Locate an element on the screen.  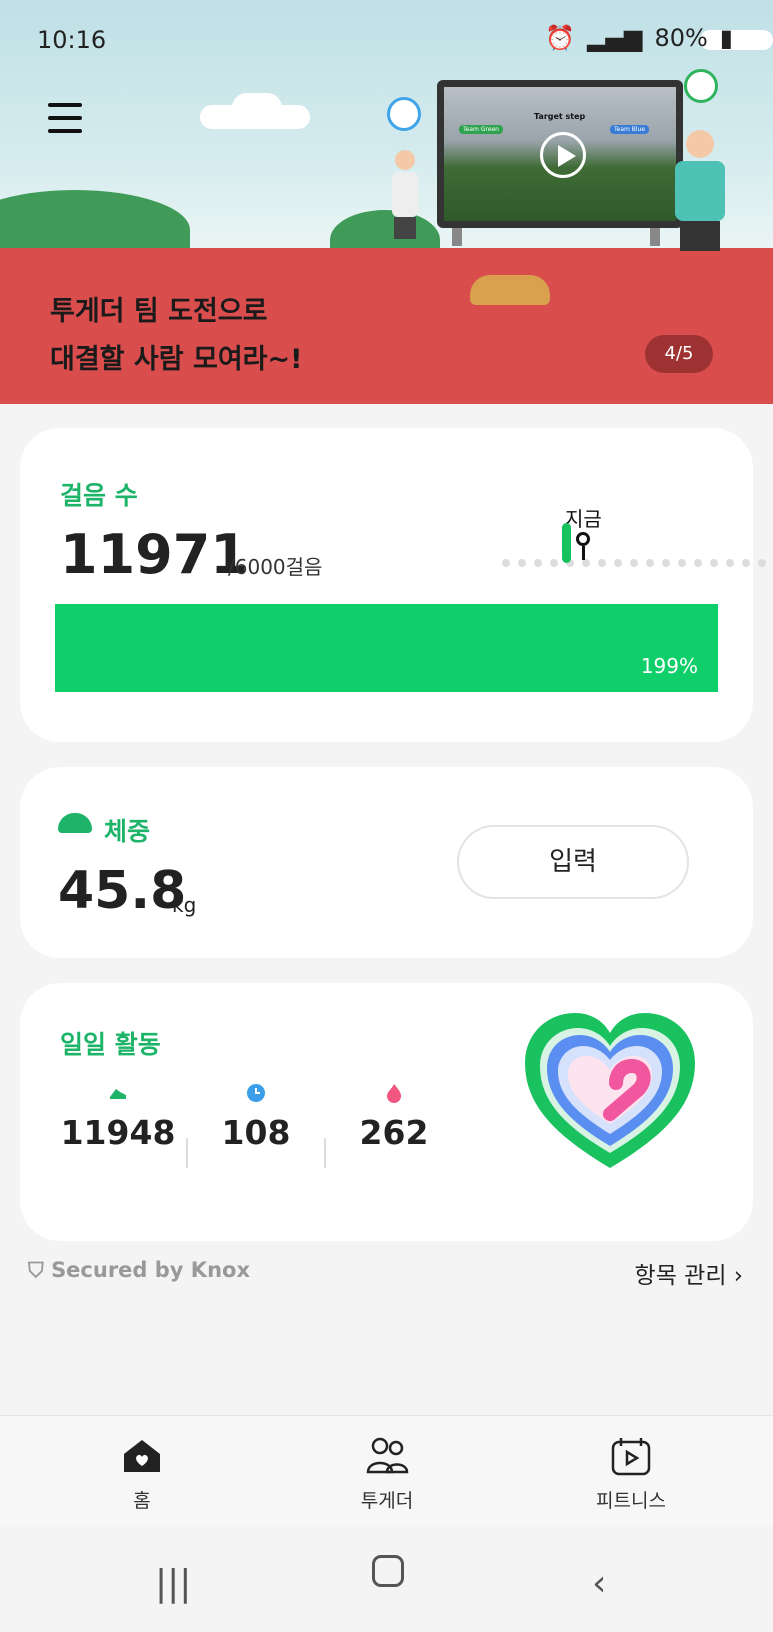
steps-progress-fill is located at coordinates (386, 648).